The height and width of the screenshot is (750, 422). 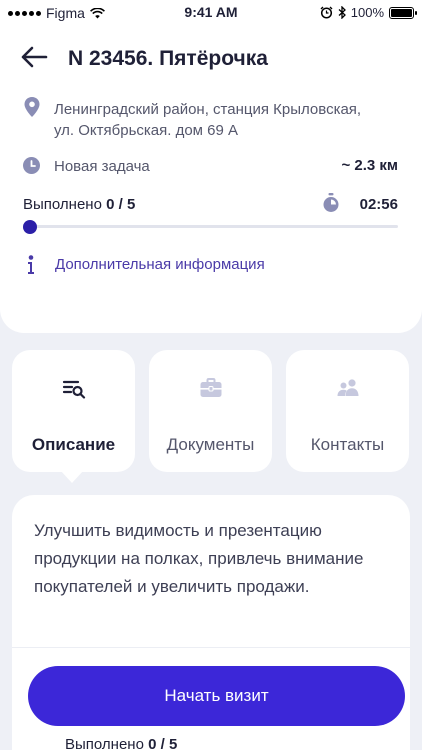 What do you see at coordinates (30, 227) in the screenshot?
I see `progress-thumb` at bounding box center [30, 227].